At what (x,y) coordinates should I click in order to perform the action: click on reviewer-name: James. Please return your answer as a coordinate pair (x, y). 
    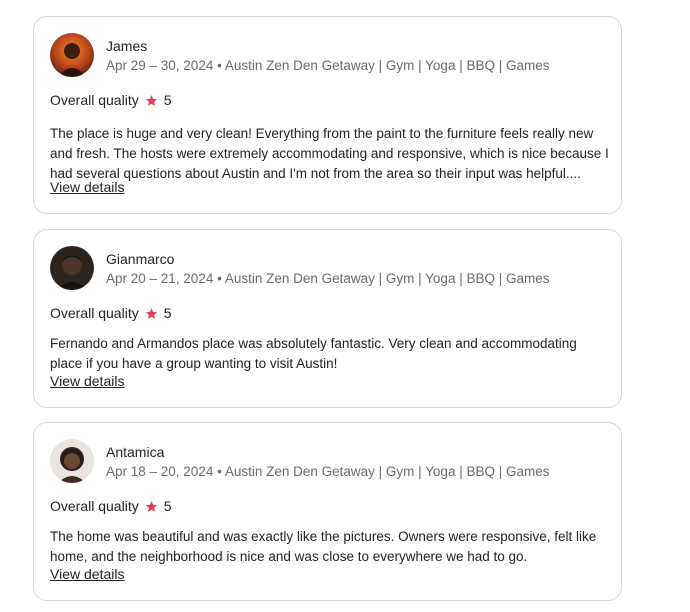
    Looking at the image, I should click on (127, 46).